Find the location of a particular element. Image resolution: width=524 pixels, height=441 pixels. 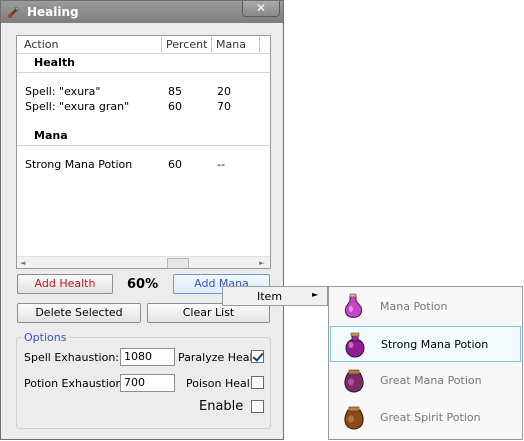

context-menu: Item ► is located at coordinates (275, 296).